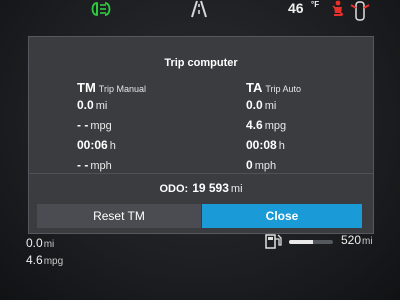 Image resolution: width=400 pixels, height=300 pixels. I want to click on trip-auto-economy-value: 4.6, so click(254, 125).